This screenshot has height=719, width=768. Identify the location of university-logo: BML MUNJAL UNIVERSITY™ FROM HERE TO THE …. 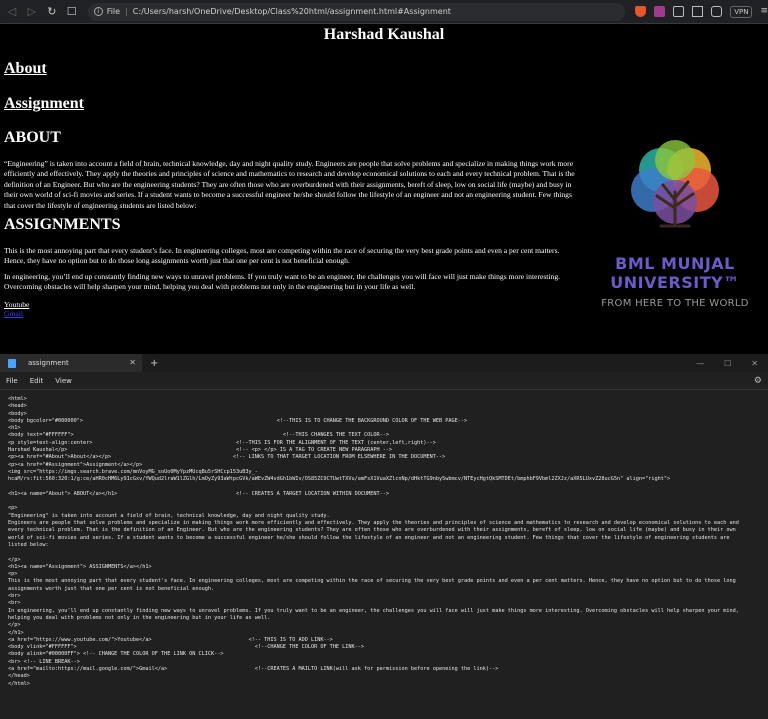
(675, 219).